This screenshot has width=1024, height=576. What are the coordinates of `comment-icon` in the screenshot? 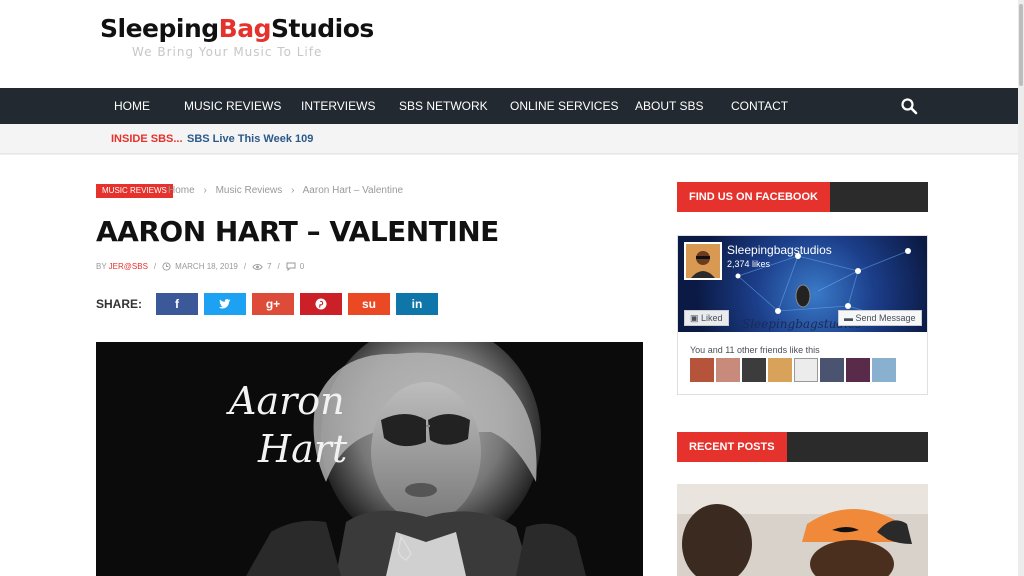 It's located at (291, 266).